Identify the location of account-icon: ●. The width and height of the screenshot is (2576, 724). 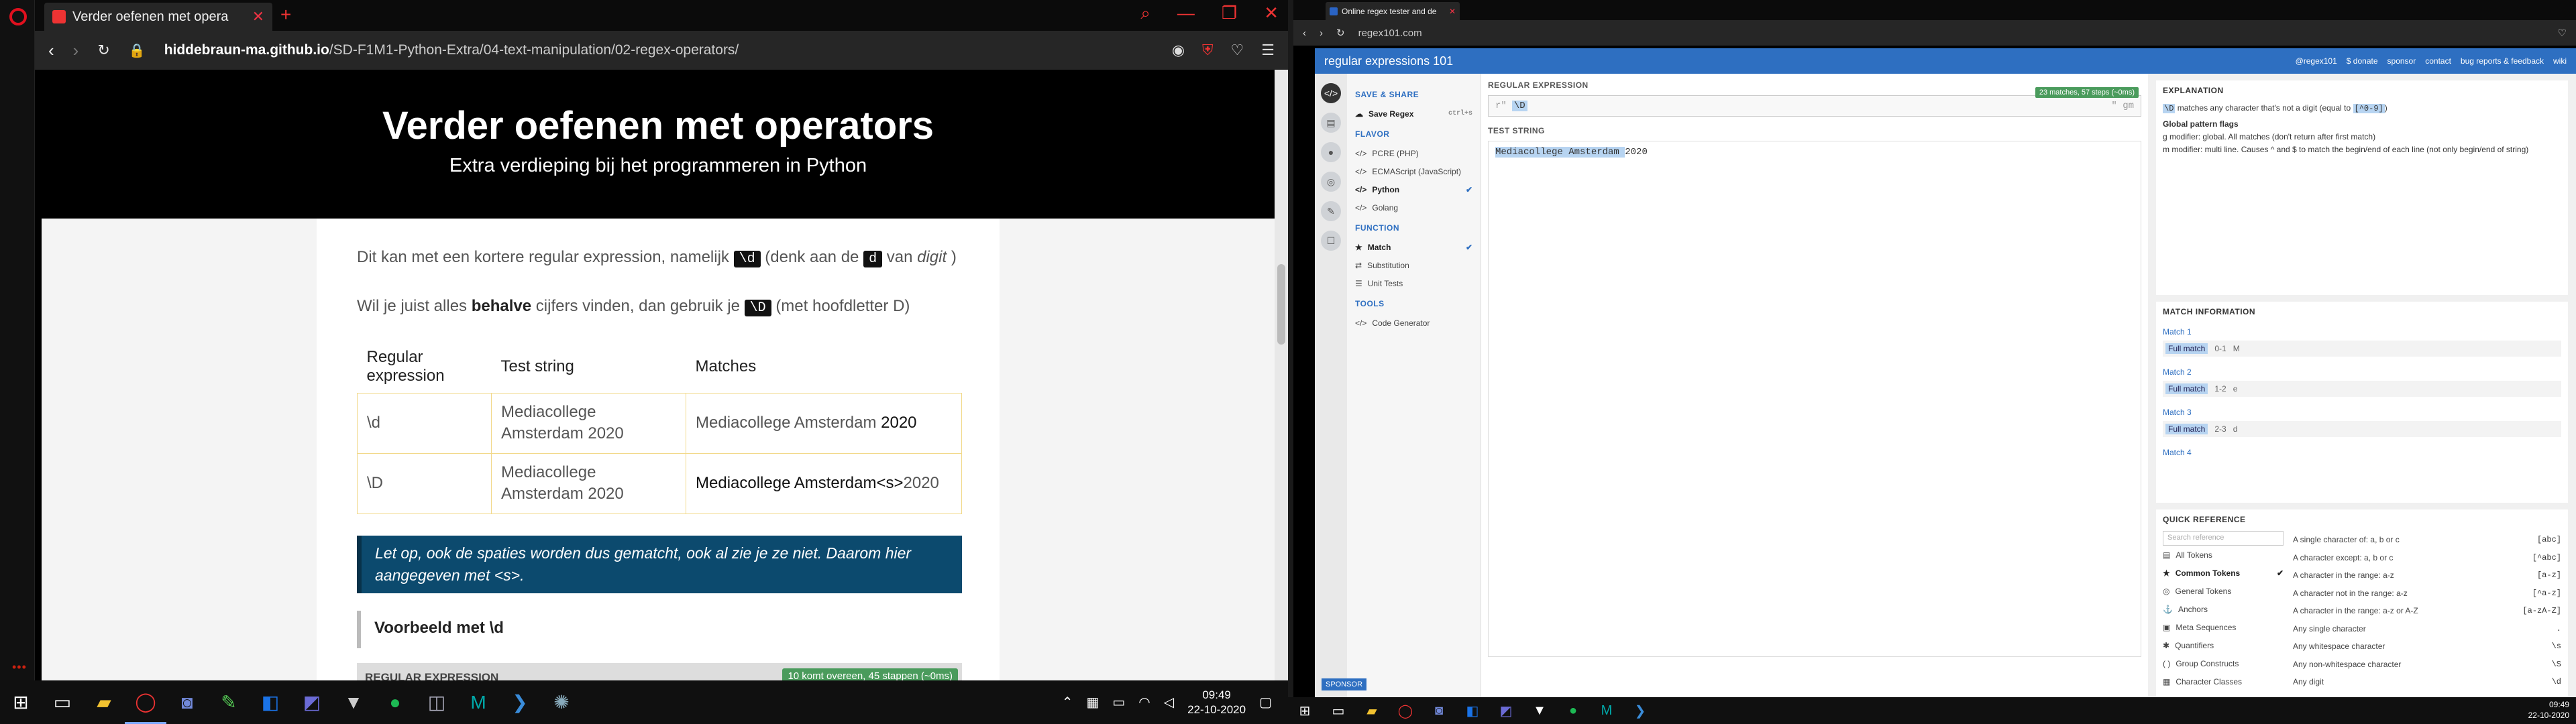
(1331, 152).